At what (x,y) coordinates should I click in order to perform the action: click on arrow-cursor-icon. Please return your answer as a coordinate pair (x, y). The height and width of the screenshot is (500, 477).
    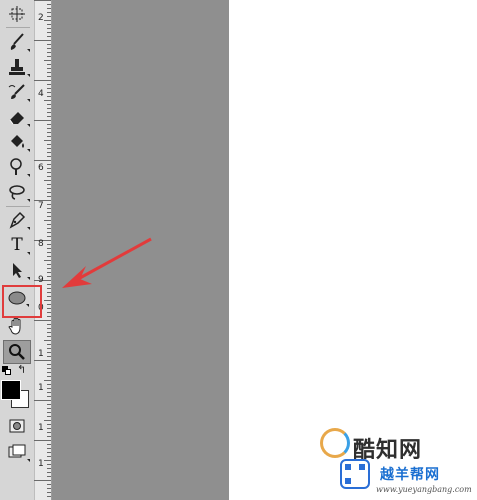
    Looking at the image, I should click on (17, 270).